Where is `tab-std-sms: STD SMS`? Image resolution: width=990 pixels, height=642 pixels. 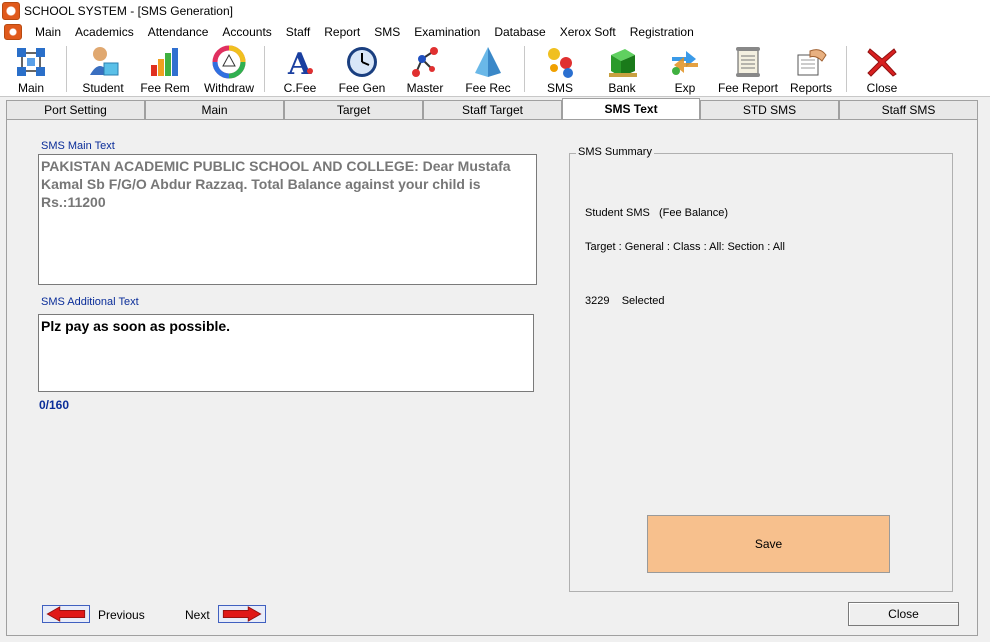
tab-std-sms: STD SMS is located at coordinates (769, 109).